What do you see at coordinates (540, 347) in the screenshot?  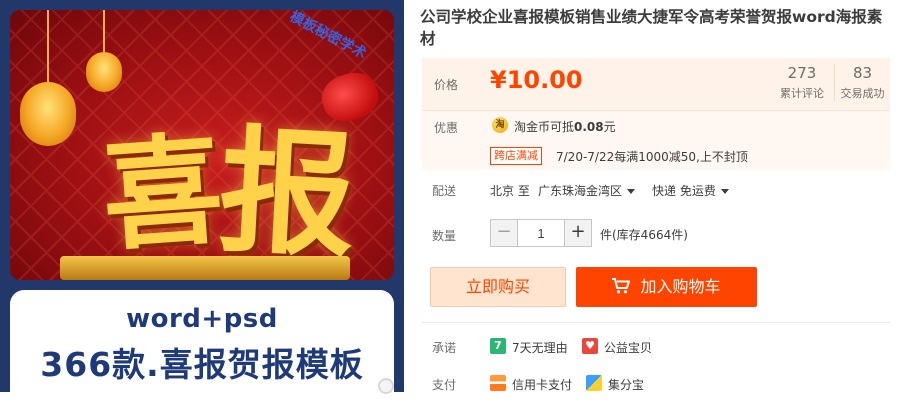 I see `seven-day-return-link: 7天无理由` at bounding box center [540, 347].